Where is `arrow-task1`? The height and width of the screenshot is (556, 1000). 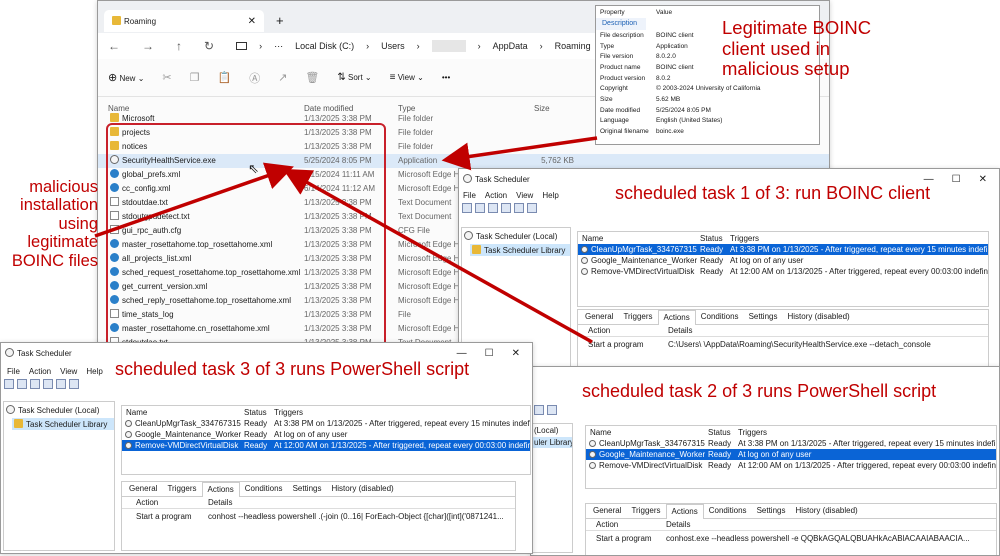 arrow-task1 is located at coordinates (437, 256).